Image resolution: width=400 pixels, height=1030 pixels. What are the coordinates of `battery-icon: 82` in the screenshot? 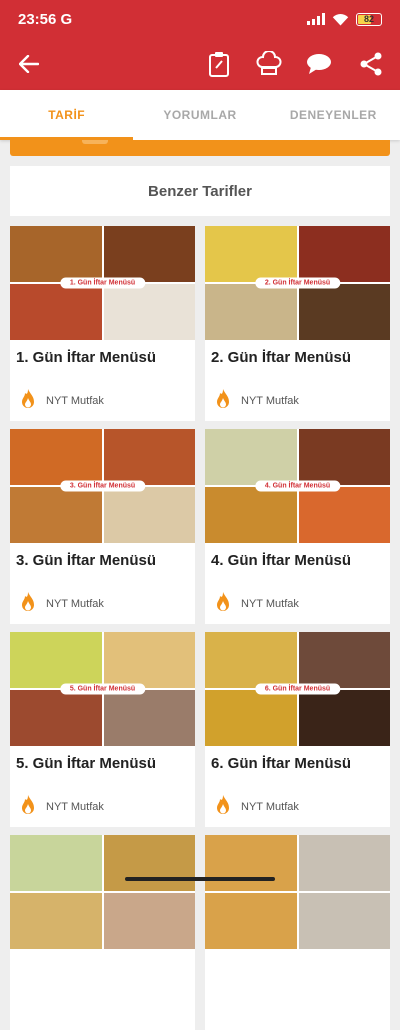 It's located at (369, 19).